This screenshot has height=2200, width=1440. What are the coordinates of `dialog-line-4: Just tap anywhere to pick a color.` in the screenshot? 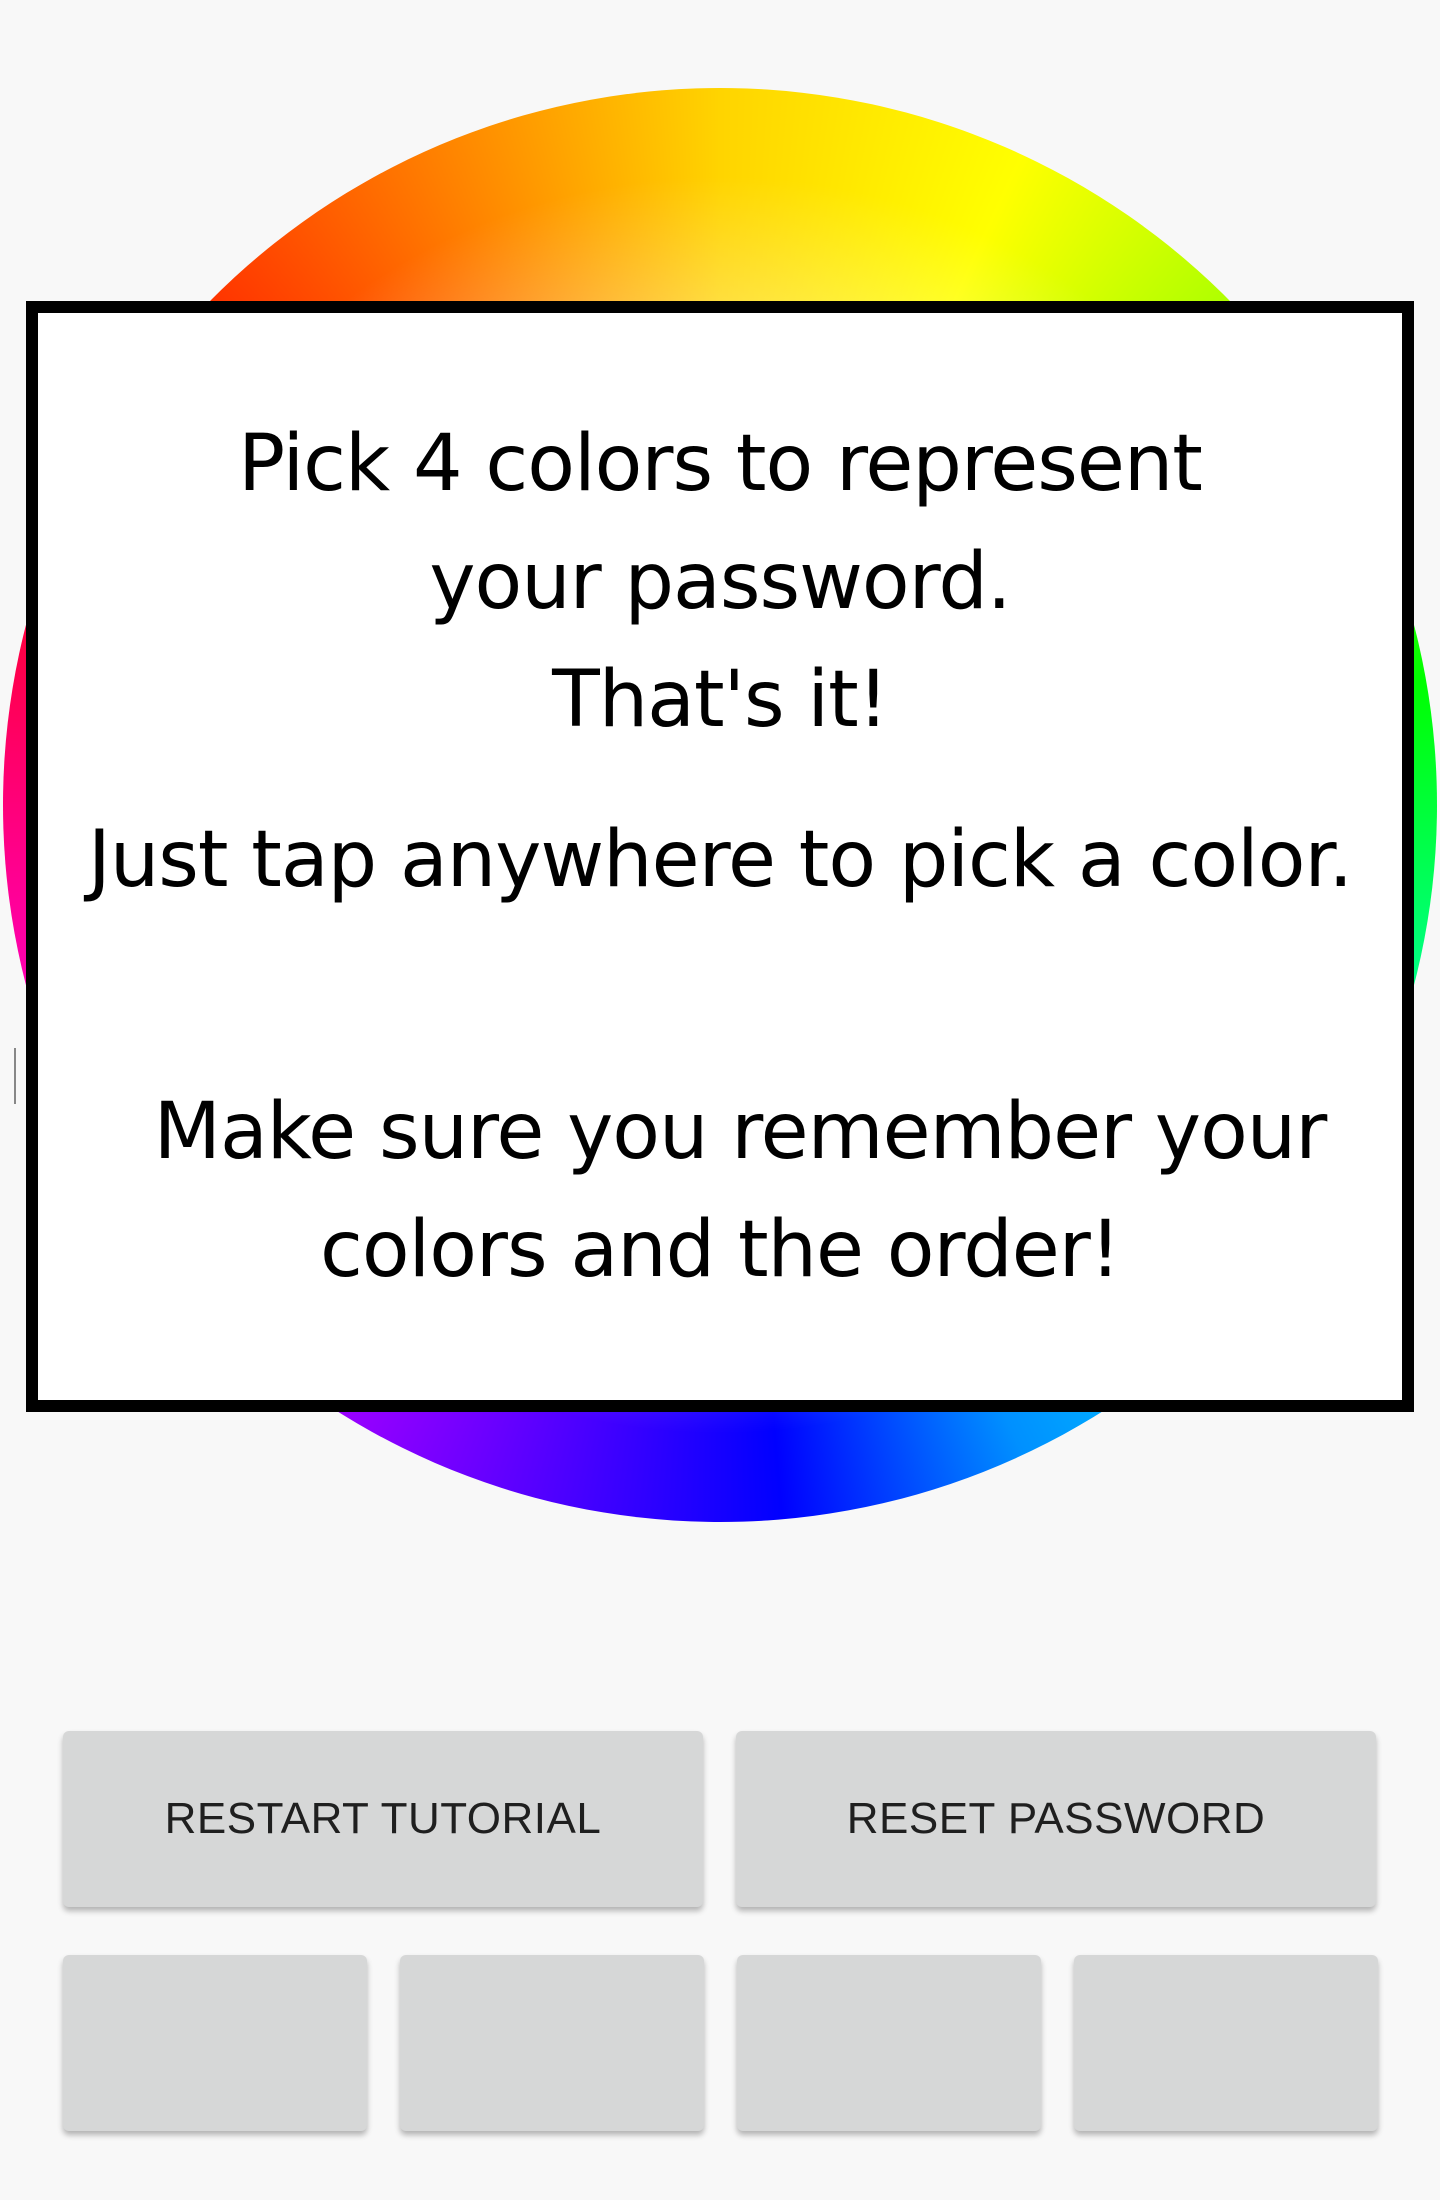 It's located at (720, 860).